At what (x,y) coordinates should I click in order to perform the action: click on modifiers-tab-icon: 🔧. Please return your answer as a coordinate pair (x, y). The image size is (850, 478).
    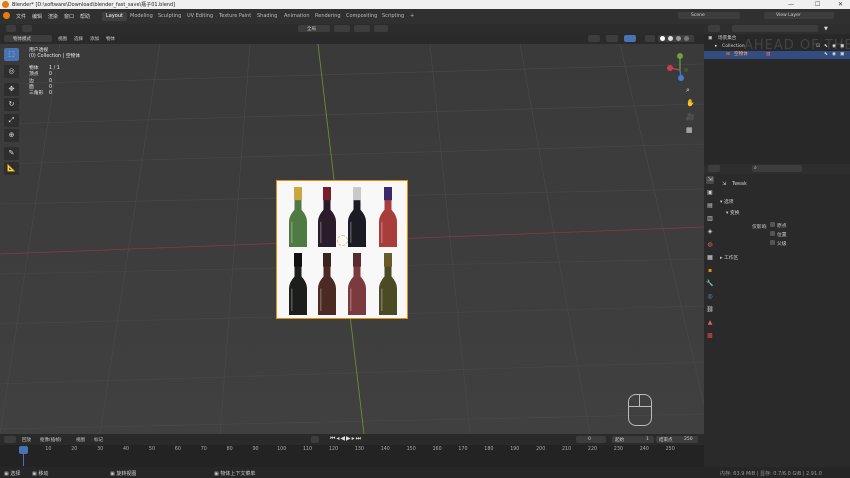
    Looking at the image, I should click on (710, 284).